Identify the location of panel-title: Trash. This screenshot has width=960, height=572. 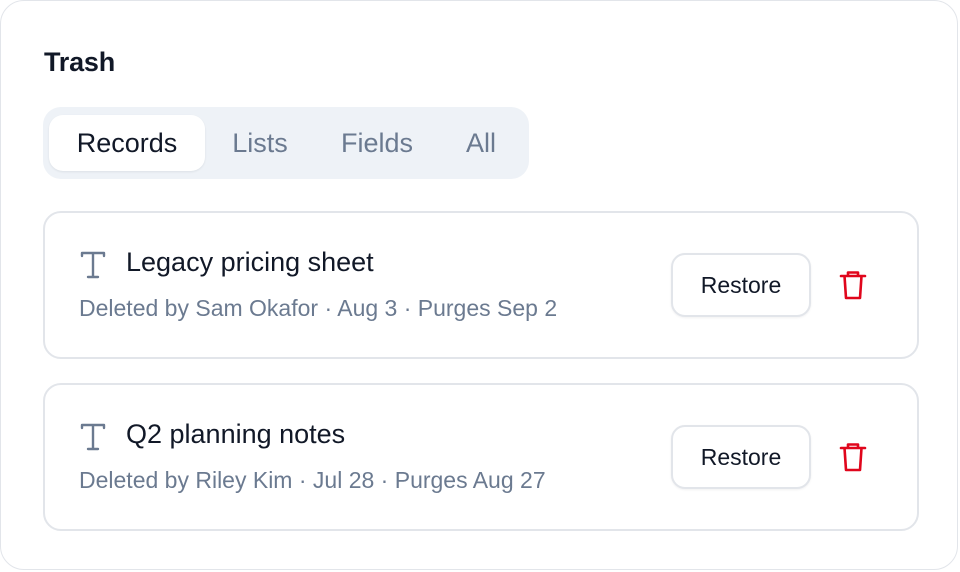
(80, 62).